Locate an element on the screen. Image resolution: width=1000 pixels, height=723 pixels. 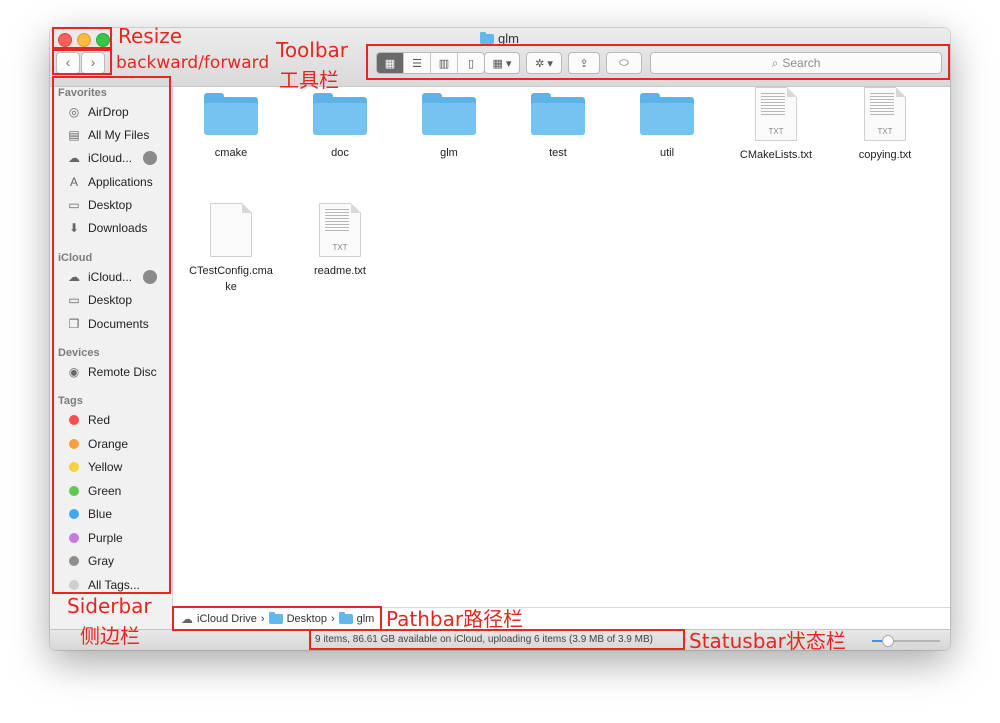
annotation-siderbar: Siderbar is located at coordinates (109, 606).